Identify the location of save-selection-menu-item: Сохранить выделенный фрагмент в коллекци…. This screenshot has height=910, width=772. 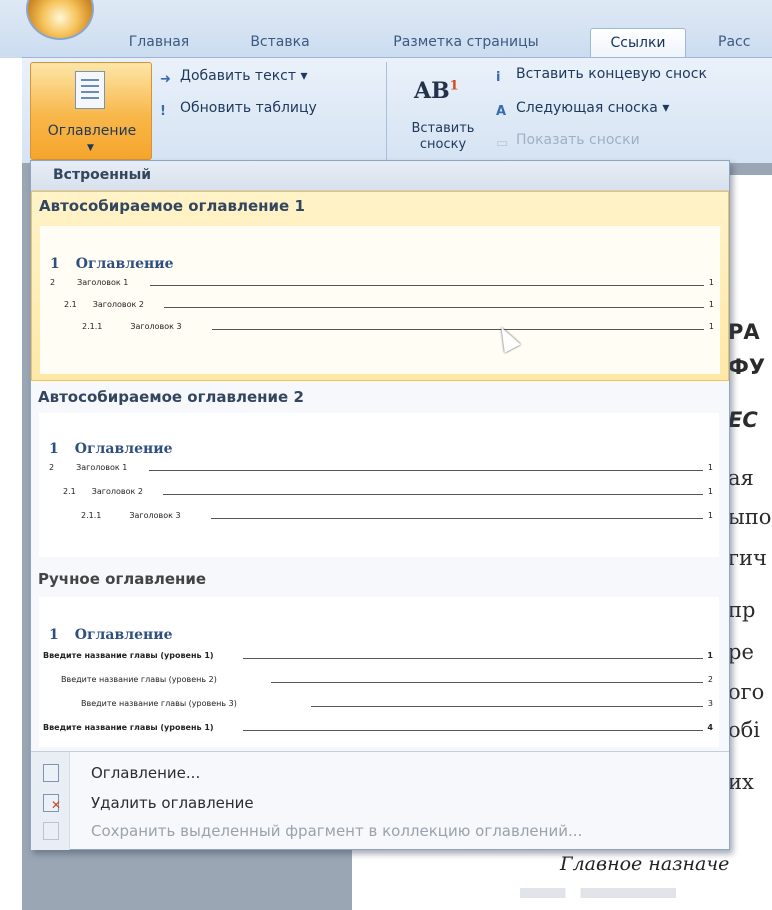
(380, 831).